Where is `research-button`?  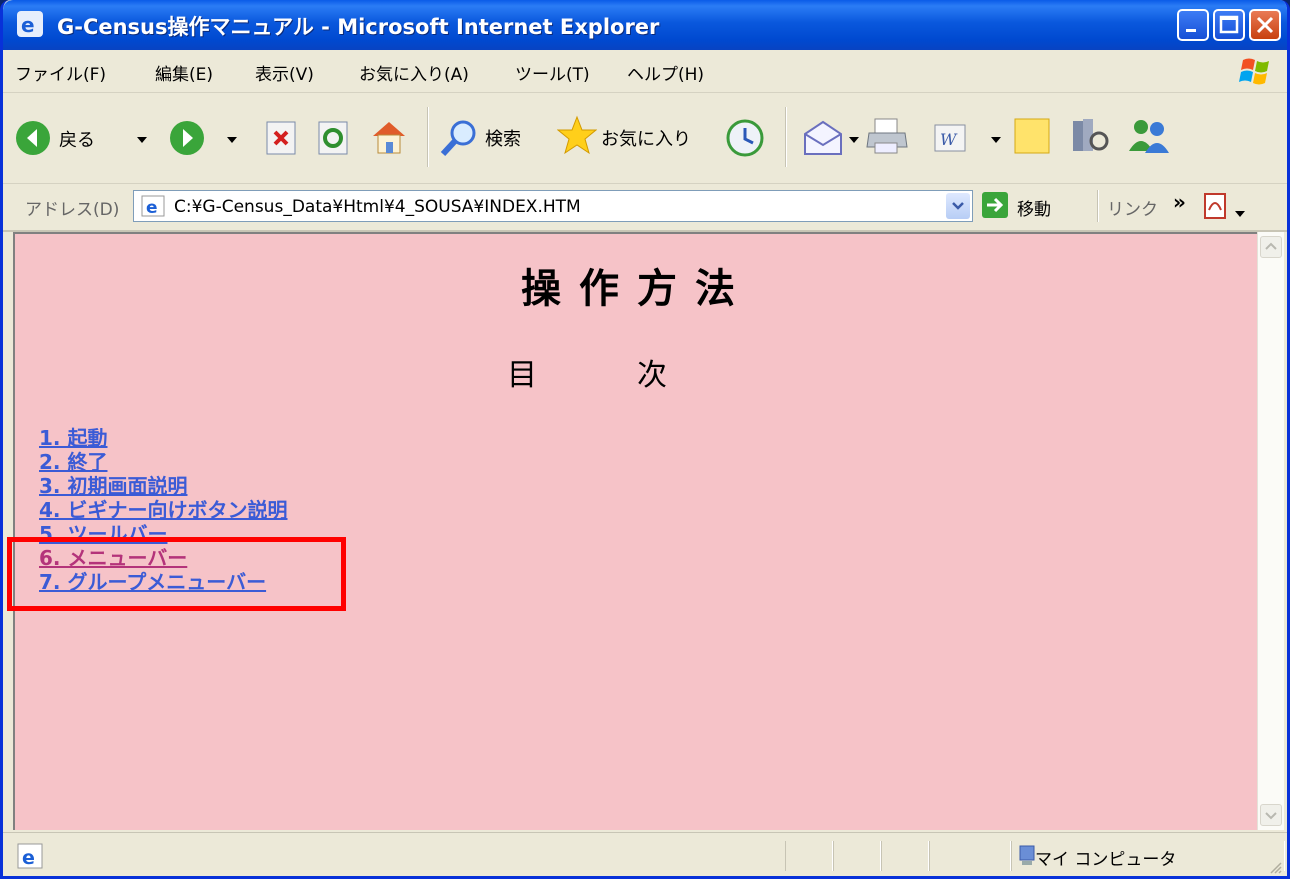 research-button is located at coordinates (1091, 138).